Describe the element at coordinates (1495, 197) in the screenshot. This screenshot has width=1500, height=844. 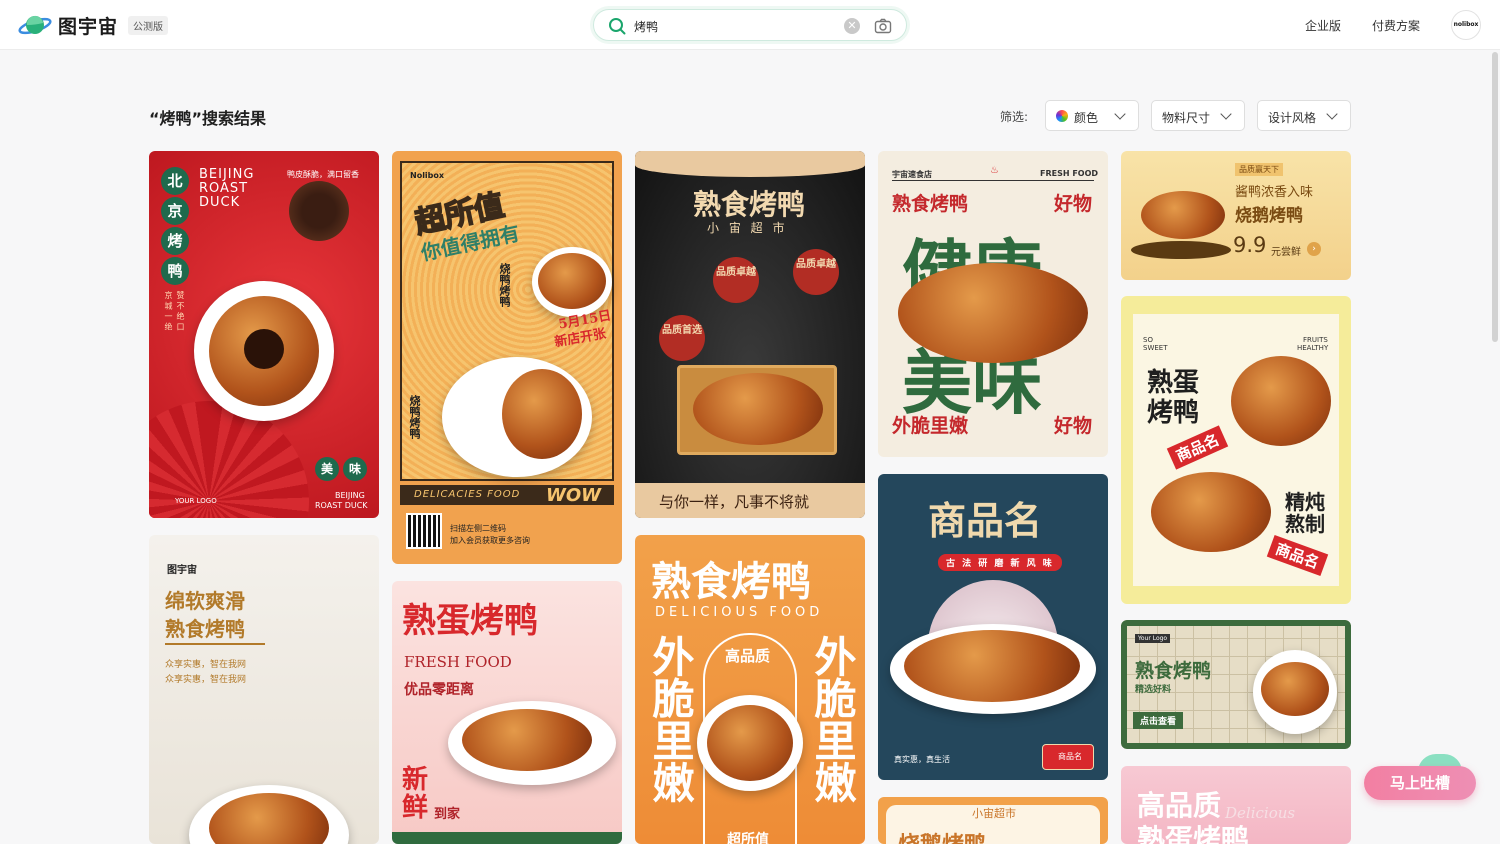
I see `scrollbar` at that location.